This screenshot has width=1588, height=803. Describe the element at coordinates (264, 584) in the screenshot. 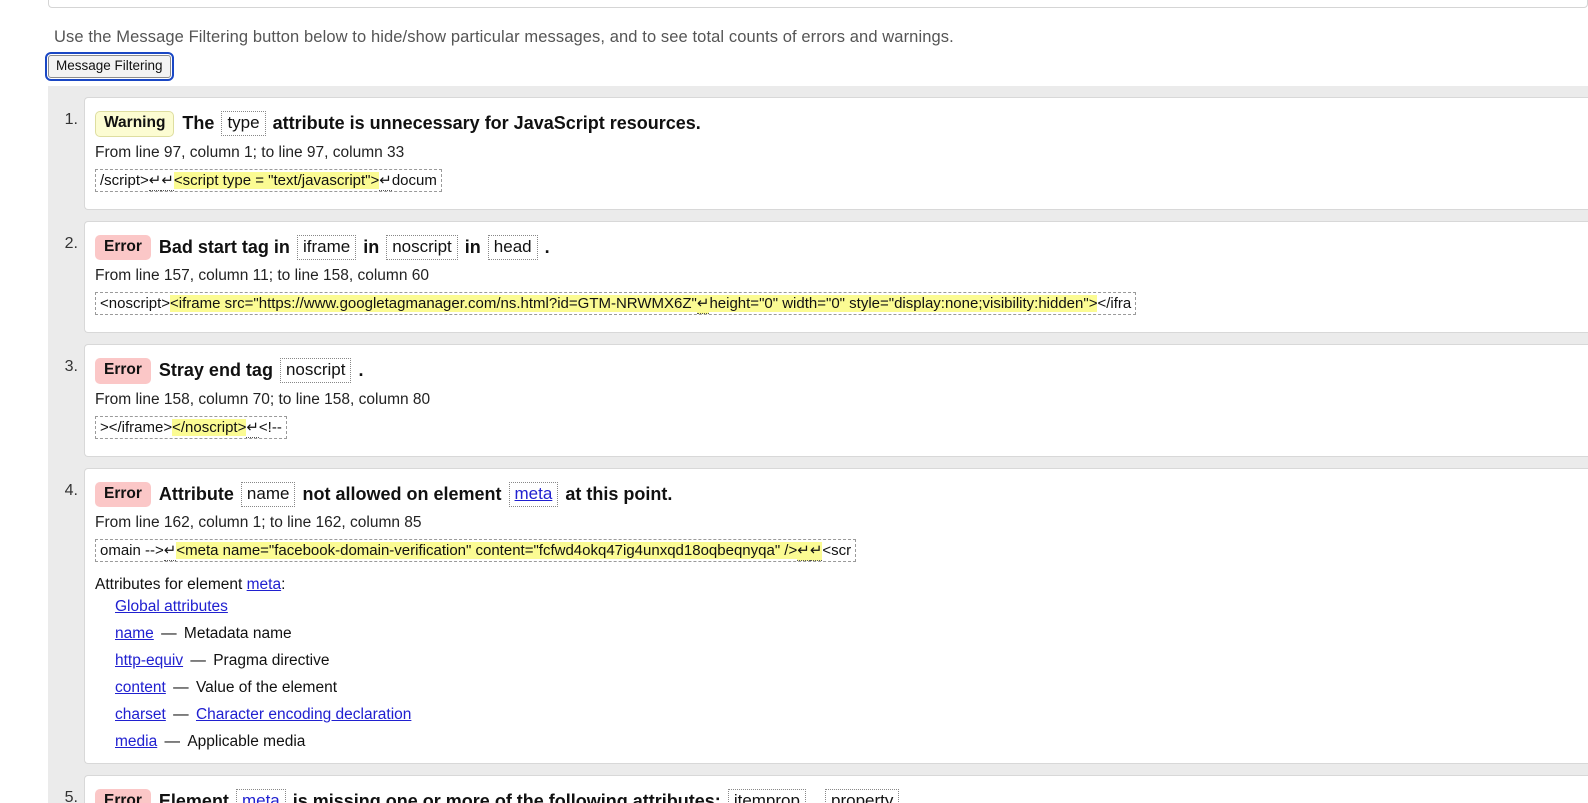

I see `attributes-intro-element-link: meta` at that location.